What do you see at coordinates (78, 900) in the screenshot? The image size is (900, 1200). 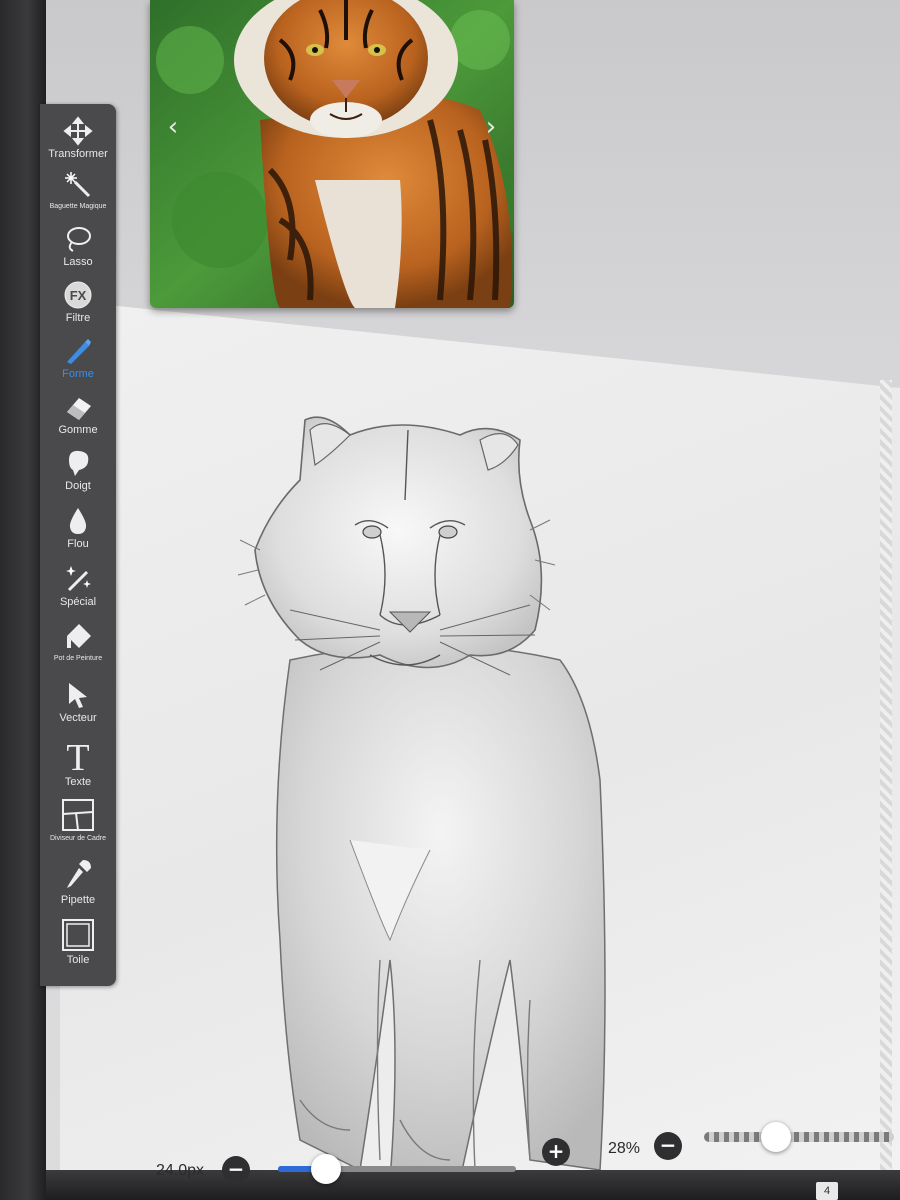 I see `tool-label: Pipette` at bounding box center [78, 900].